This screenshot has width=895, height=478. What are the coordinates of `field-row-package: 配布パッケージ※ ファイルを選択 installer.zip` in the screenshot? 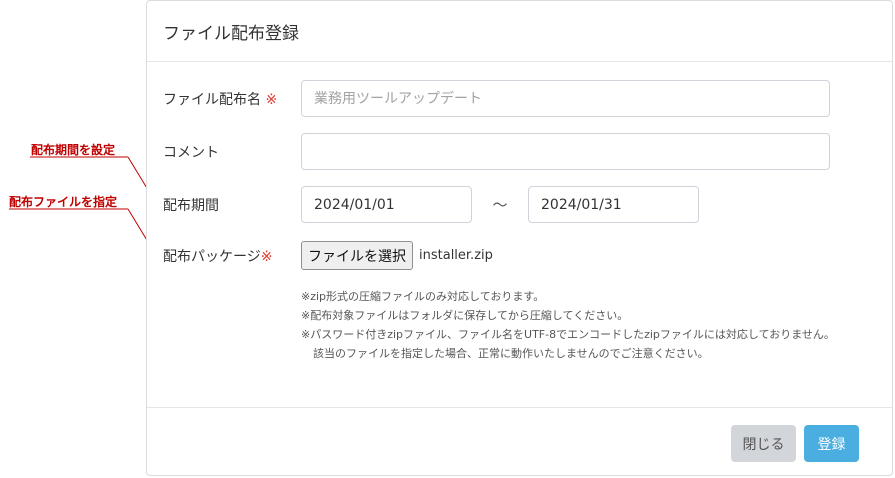 It's located at (328, 255).